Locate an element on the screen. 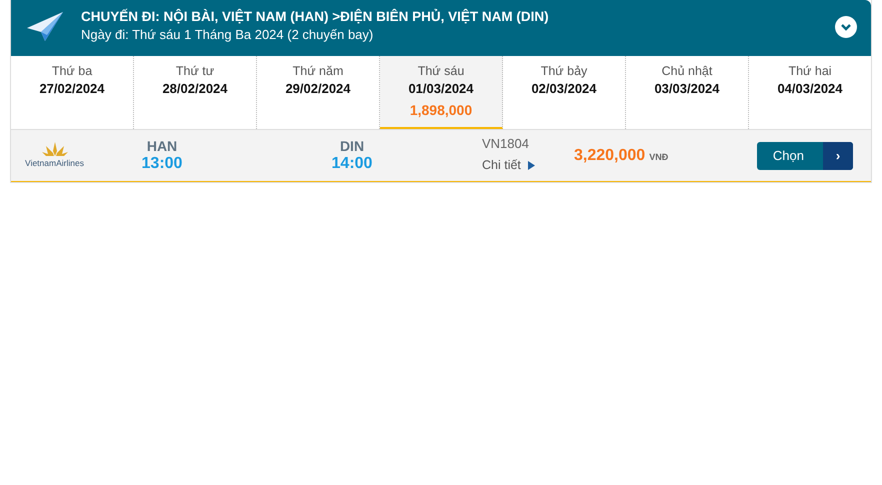 This screenshot has width=882, height=485. departure-date-text: Ngày đi: Thứ sáu 1 Tháng Ba 2024 (2 chuyến bay) is located at coordinates (227, 34).